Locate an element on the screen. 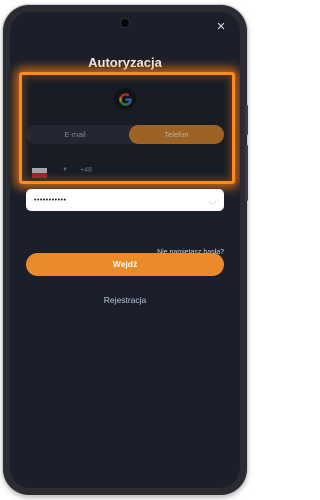 The image size is (320, 500). power-button is located at coordinates (246, 173).